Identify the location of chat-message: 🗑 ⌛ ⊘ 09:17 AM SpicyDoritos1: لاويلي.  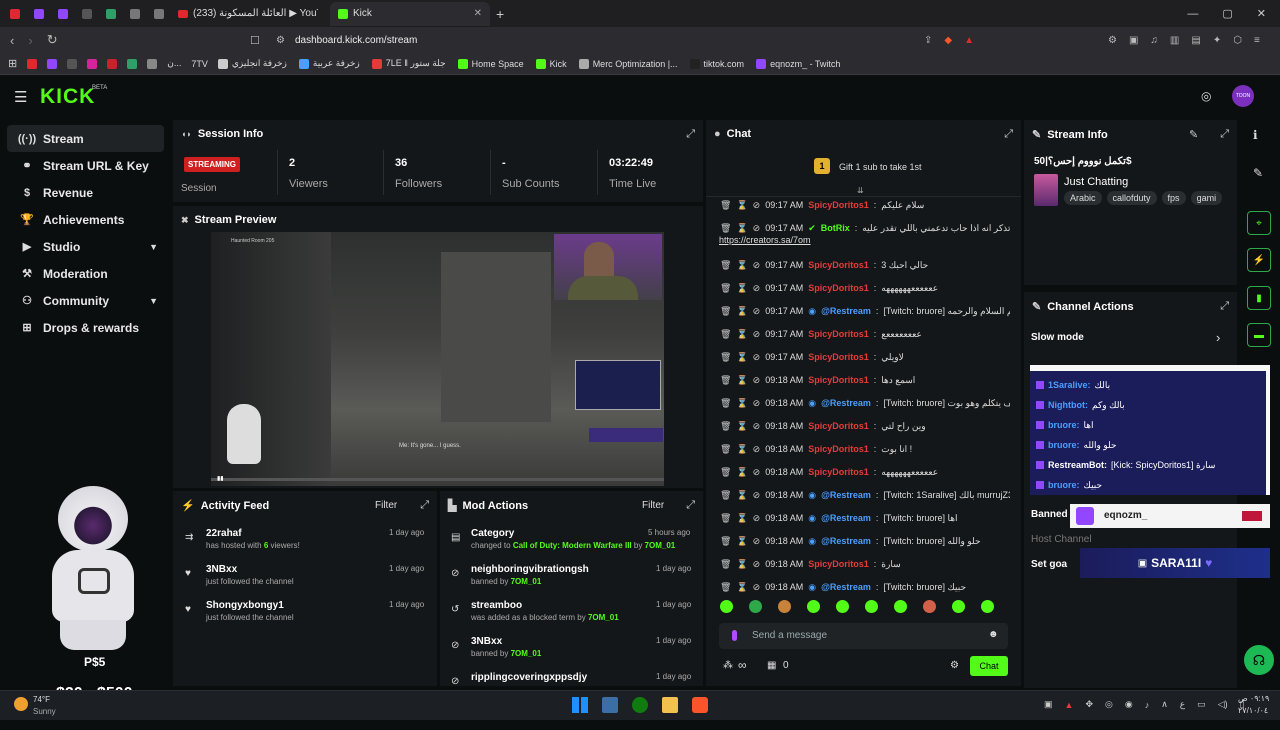
(865, 357).